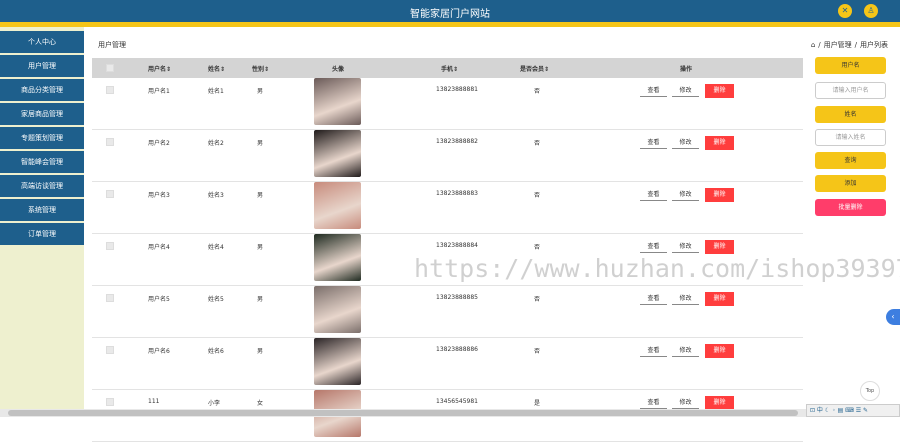  I want to click on breadcrumb: ⌂ / 用户管理 / 用户列表, so click(849, 45).